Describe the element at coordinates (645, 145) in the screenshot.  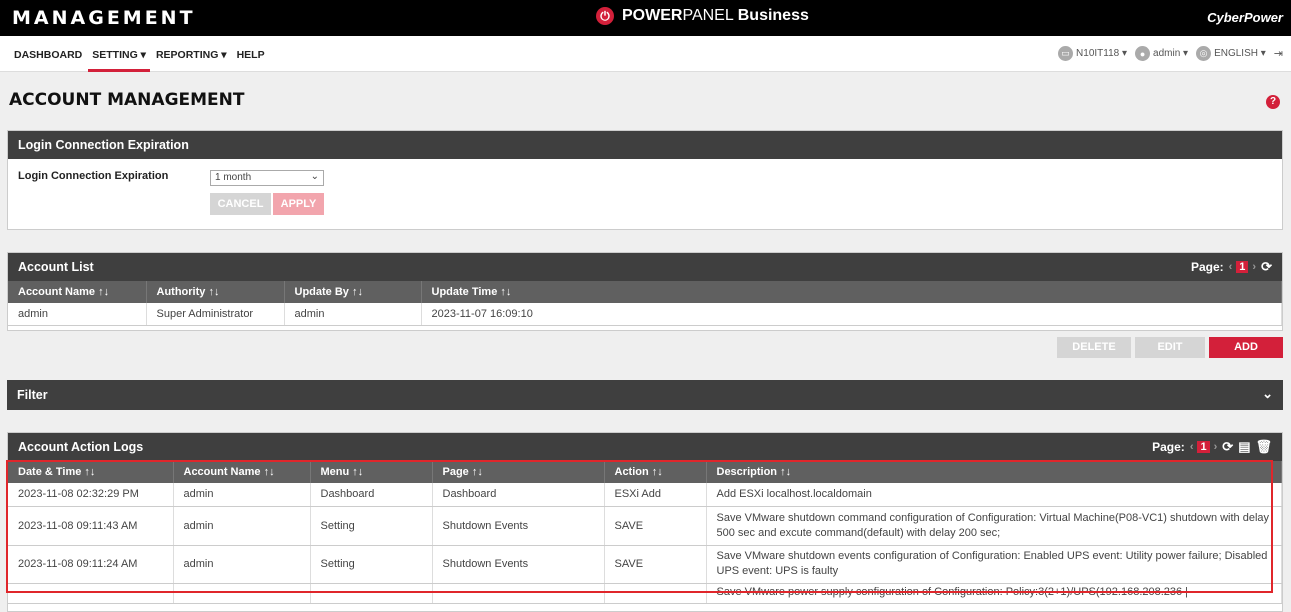
I see `panel-header: Login Connection Expiration` at that location.